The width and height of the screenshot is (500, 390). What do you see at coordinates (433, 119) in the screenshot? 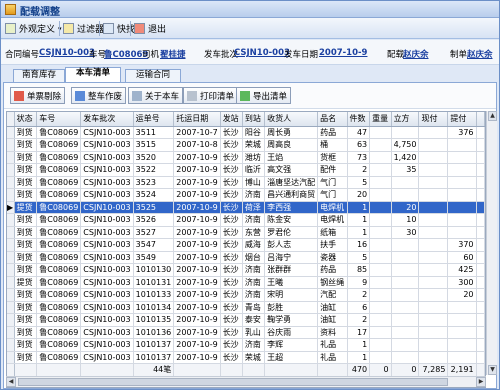
I see `column-header: 现付` at bounding box center [433, 119].